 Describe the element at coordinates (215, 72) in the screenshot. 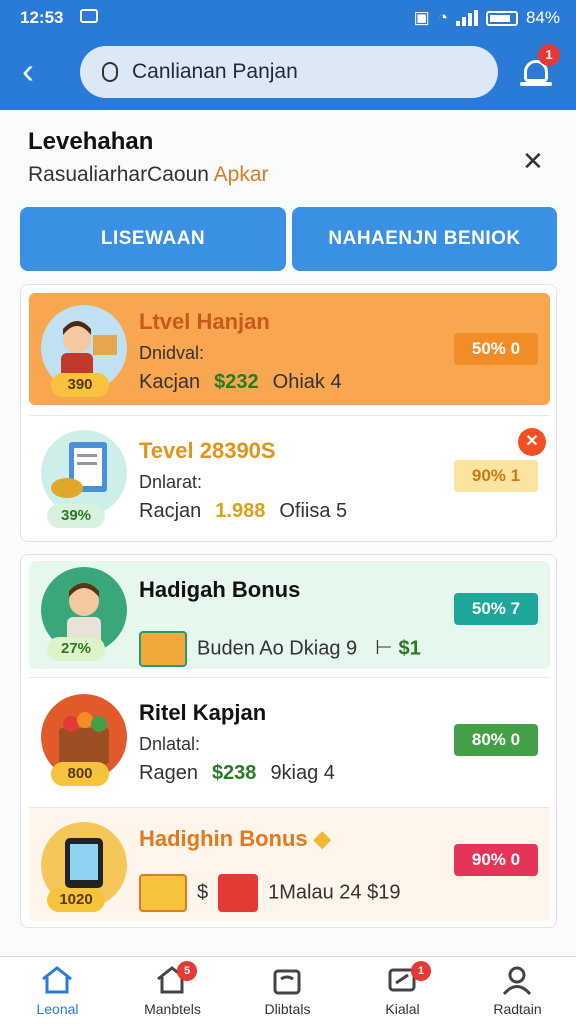

I see `search-input: Canlianan Panjan` at that location.